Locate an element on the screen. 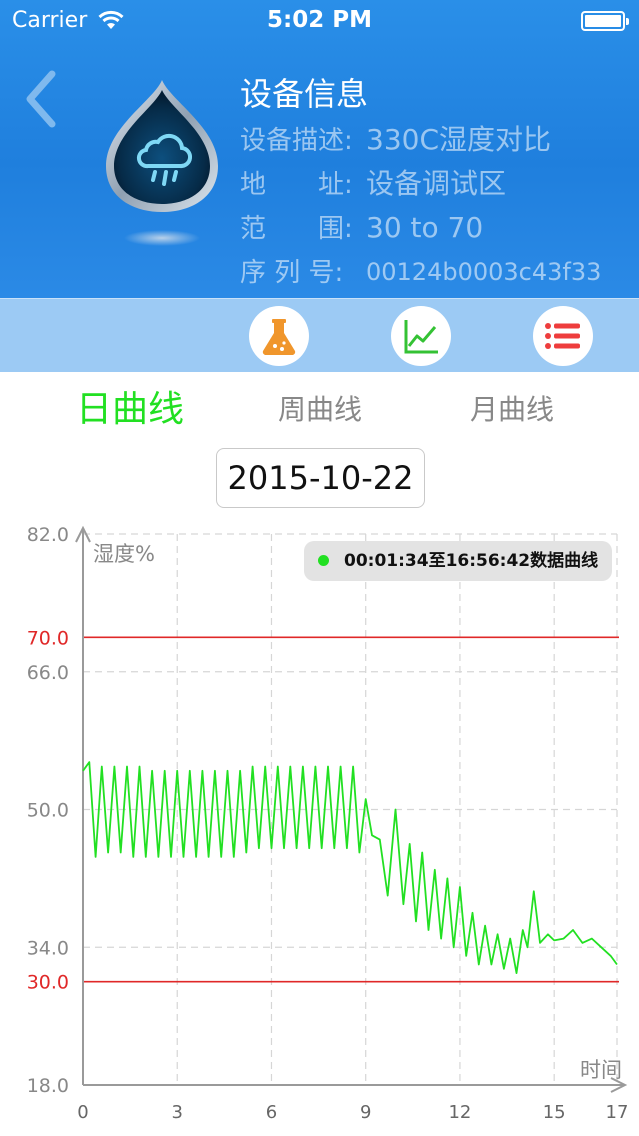  back-chevron-icon is located at coordinates (41, 99).